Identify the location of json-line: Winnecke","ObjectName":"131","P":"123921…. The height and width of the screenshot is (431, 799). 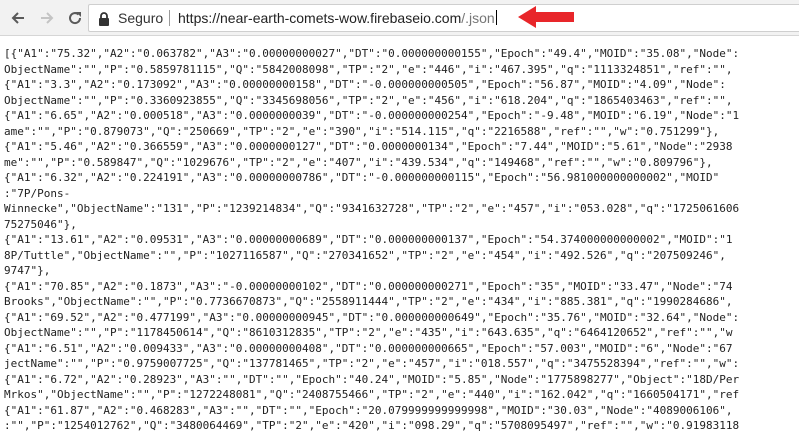
(372, 208).